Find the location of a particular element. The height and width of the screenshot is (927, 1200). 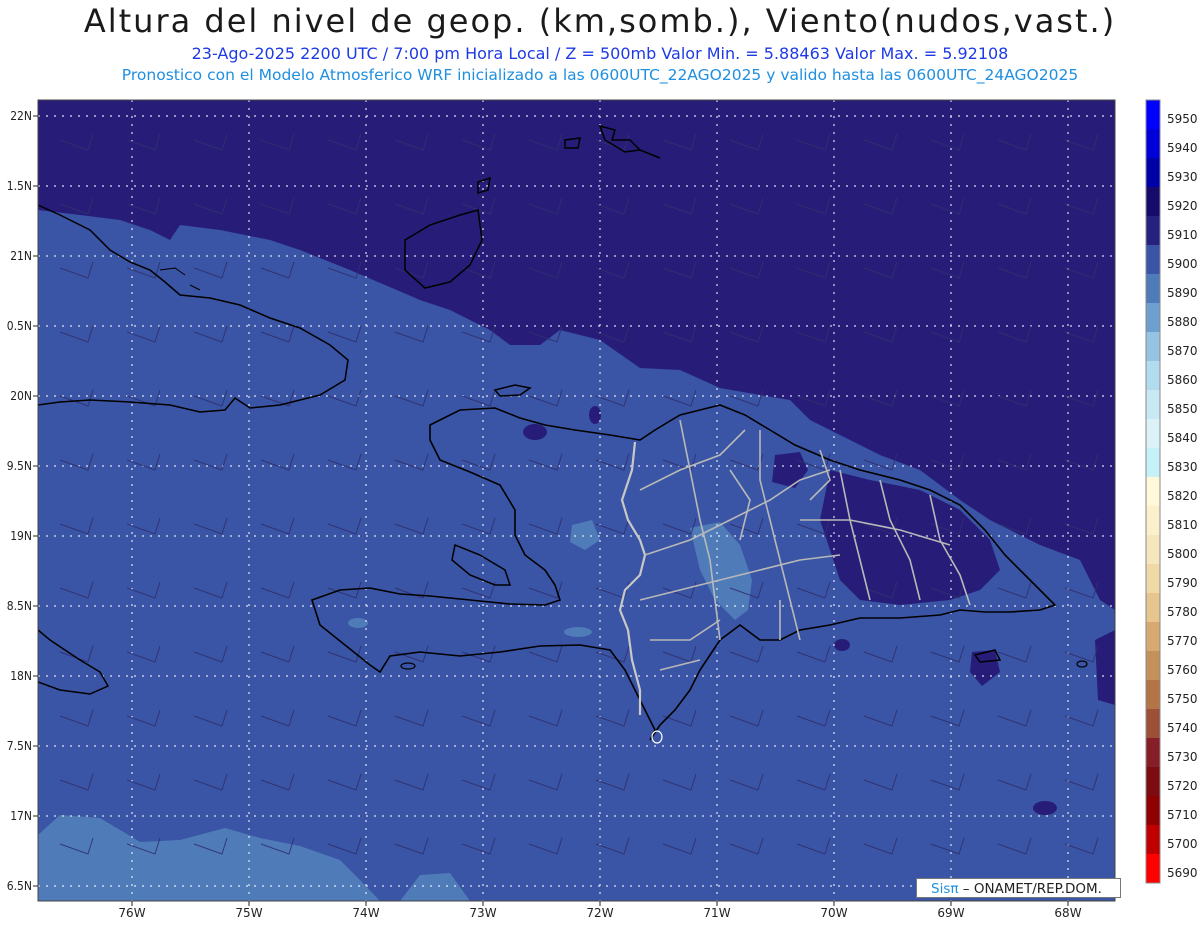

field-deep-spot-s is located at coordinates (842, 645).